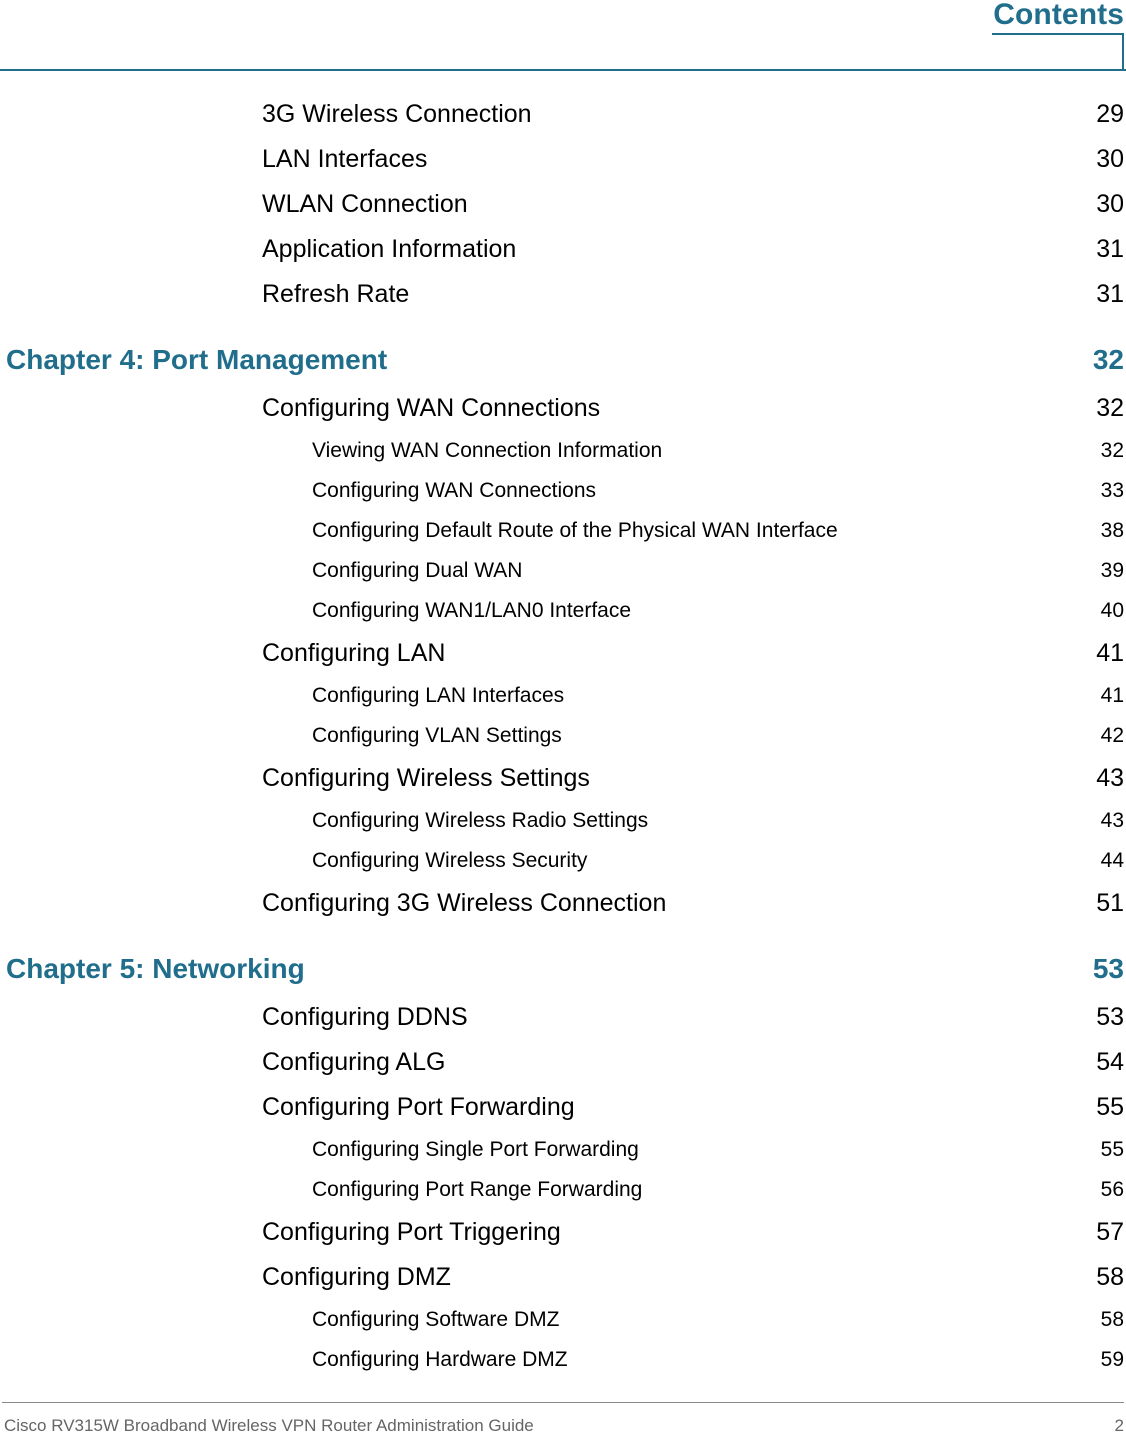 This screenshot has height=1454, width=1126. I want to click on toc-entry-row: Configuring VLAN Settings 42, so click(563, 736).